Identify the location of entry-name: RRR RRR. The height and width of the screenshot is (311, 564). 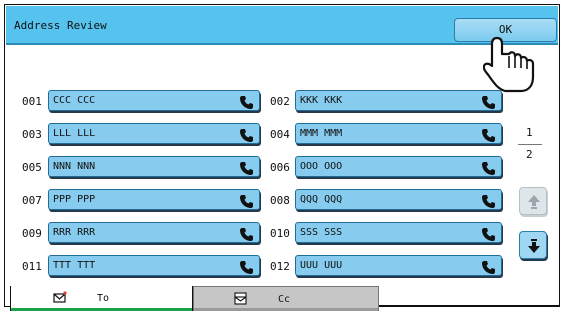
(74, 232).